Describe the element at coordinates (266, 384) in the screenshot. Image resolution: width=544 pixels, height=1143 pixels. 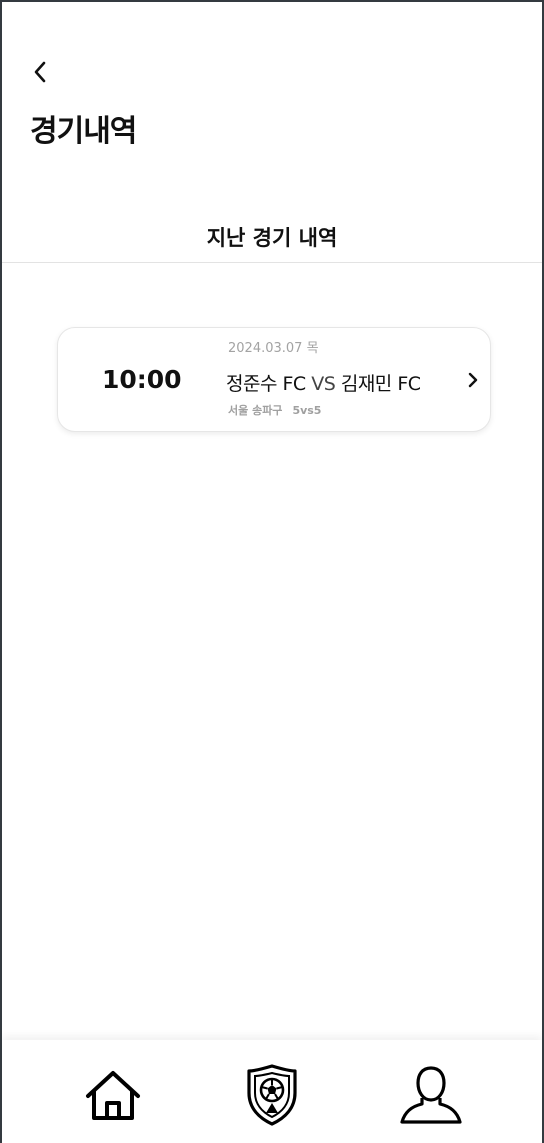
I see `home-team: 정준수 FC` at that location.